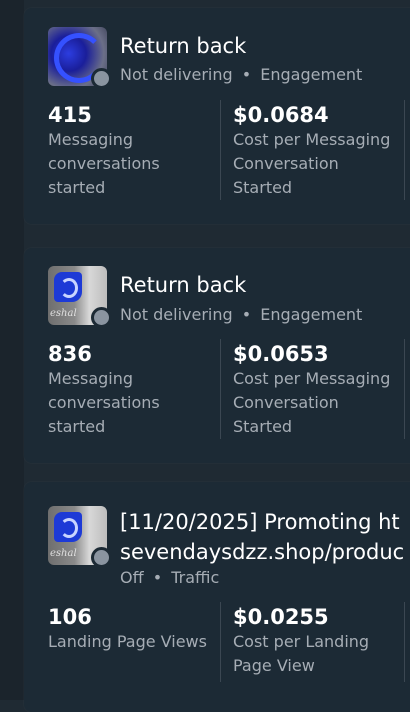 The width and height of the screenshot is (410, 712). I want to click on campaign-title: [11/20/2025] Promoting ht, so click(260, 522).